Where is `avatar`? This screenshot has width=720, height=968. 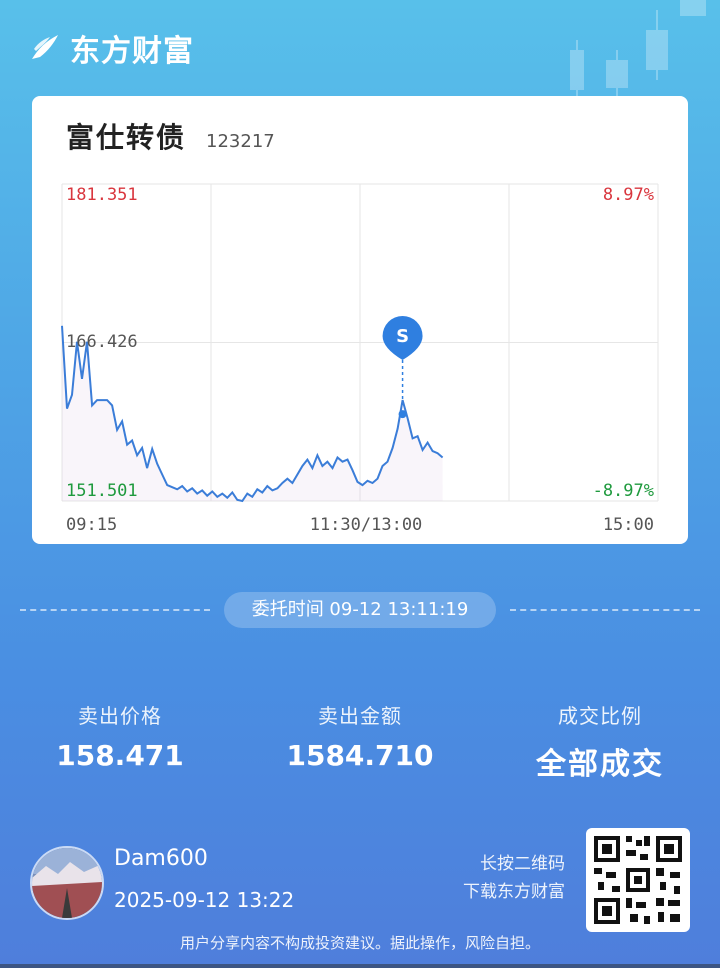
avatar is located at coordinates (67, 883).